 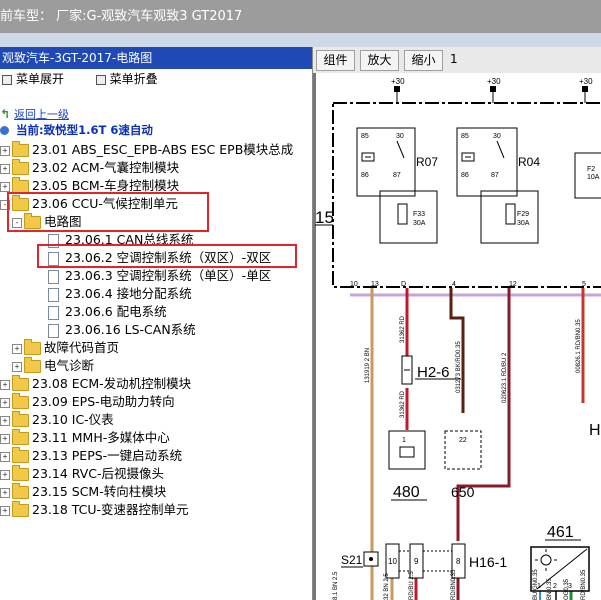 What do you see at coordinates (419, 223) in the screenshot?
I see `svg-text: 30A` at bounding box center [419, 223].